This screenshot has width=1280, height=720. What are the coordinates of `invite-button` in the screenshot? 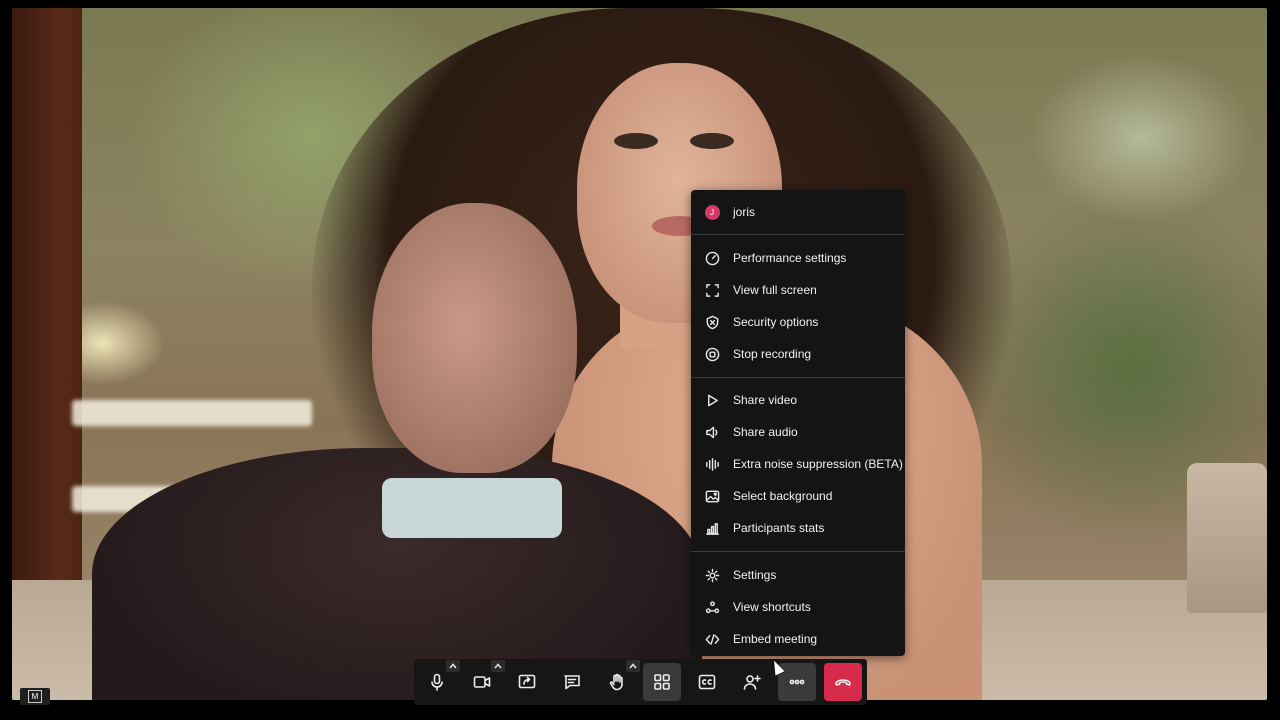 It's located at (752, 682).